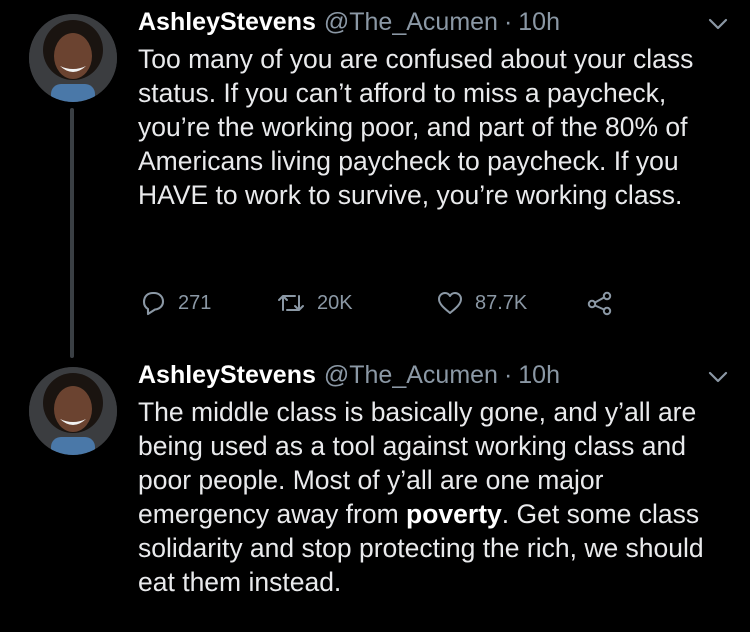  I want to click on retweet-button: 20K, so click(355, 303).